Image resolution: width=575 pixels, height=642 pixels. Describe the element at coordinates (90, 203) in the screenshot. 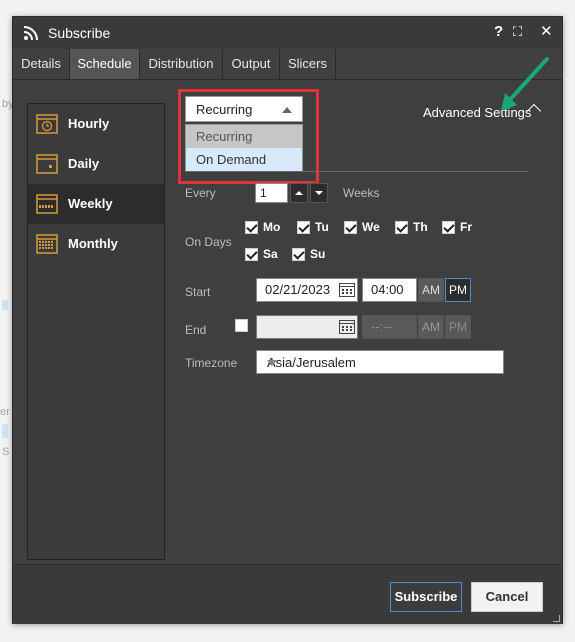

I see `sidebar-item-label: Weekly` at that location.